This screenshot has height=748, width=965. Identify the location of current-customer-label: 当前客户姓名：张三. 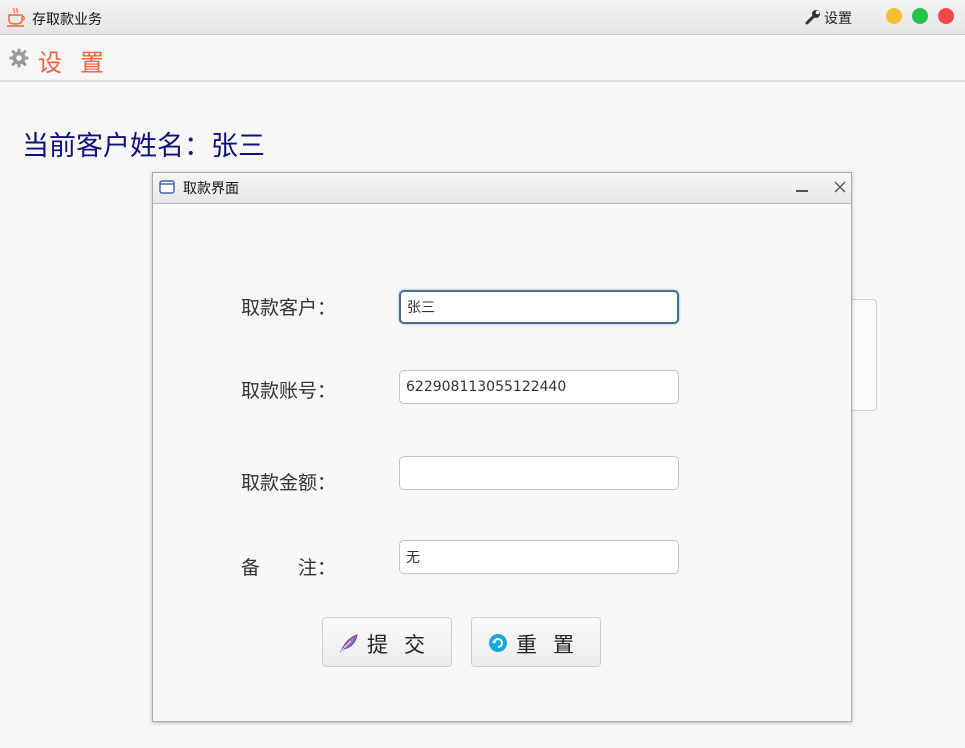
(143, 146).